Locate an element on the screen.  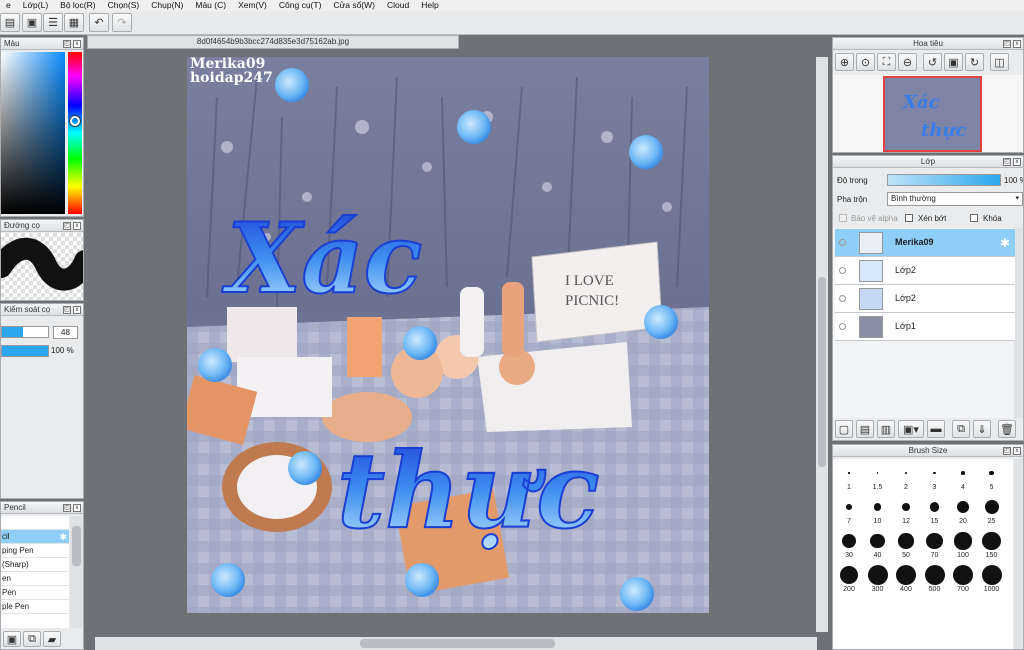
rotate-left-button: ↺ is located at coordinates (932, 62).